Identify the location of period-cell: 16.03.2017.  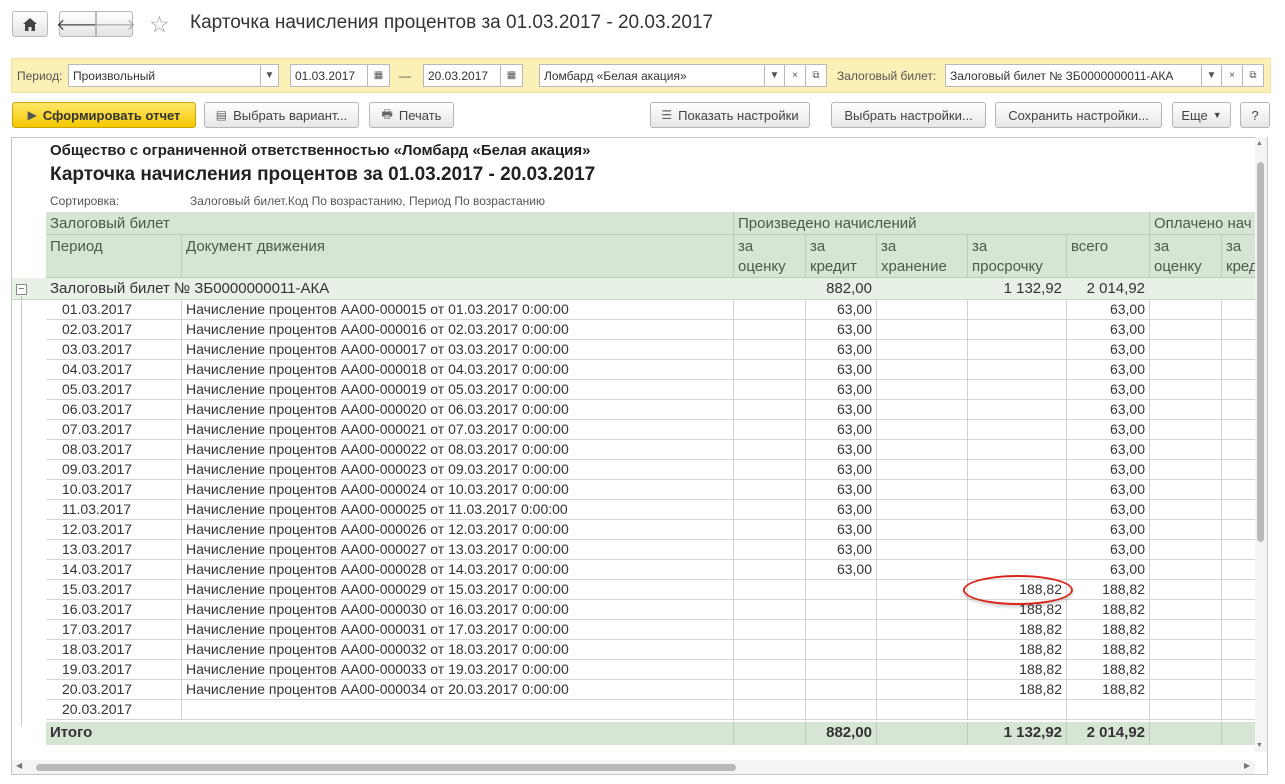
(114, 610).